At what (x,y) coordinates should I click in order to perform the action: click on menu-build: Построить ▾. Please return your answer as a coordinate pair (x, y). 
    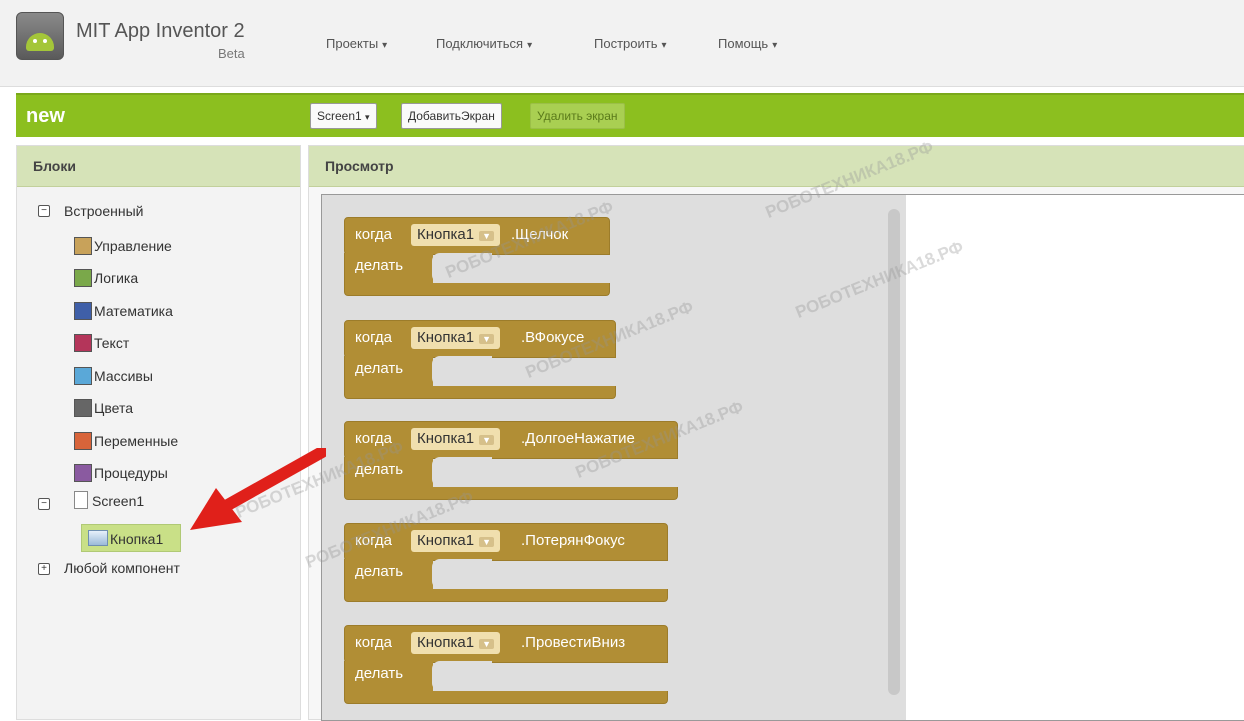
    Looking at the image, I should click on (630, 43).